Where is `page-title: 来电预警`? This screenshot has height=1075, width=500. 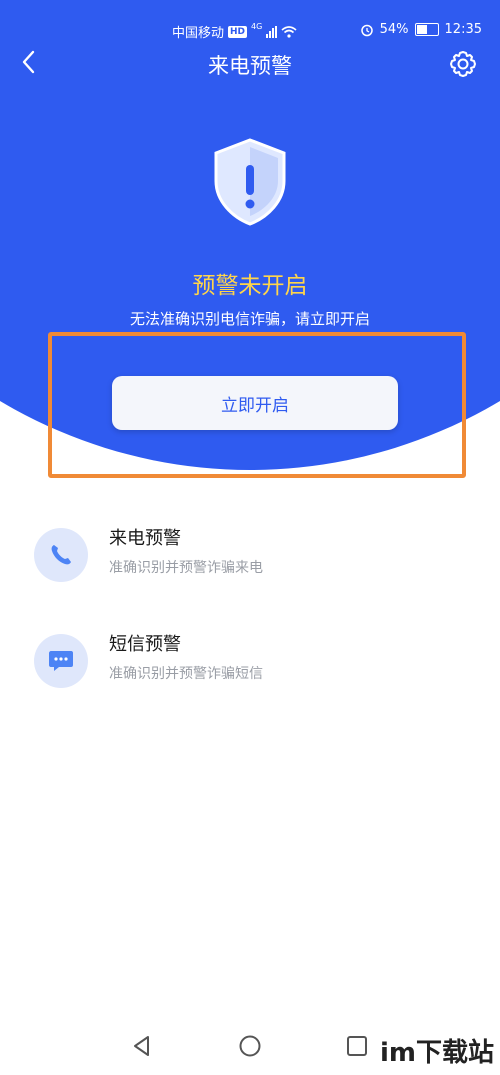
page-title: 来电预警 is located at coordinates (250, 66).